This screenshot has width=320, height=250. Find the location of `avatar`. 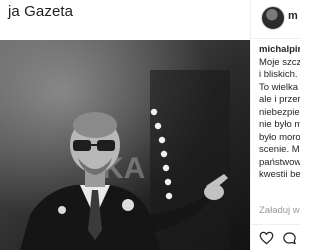

avatar is located at coordinates (273, 18).